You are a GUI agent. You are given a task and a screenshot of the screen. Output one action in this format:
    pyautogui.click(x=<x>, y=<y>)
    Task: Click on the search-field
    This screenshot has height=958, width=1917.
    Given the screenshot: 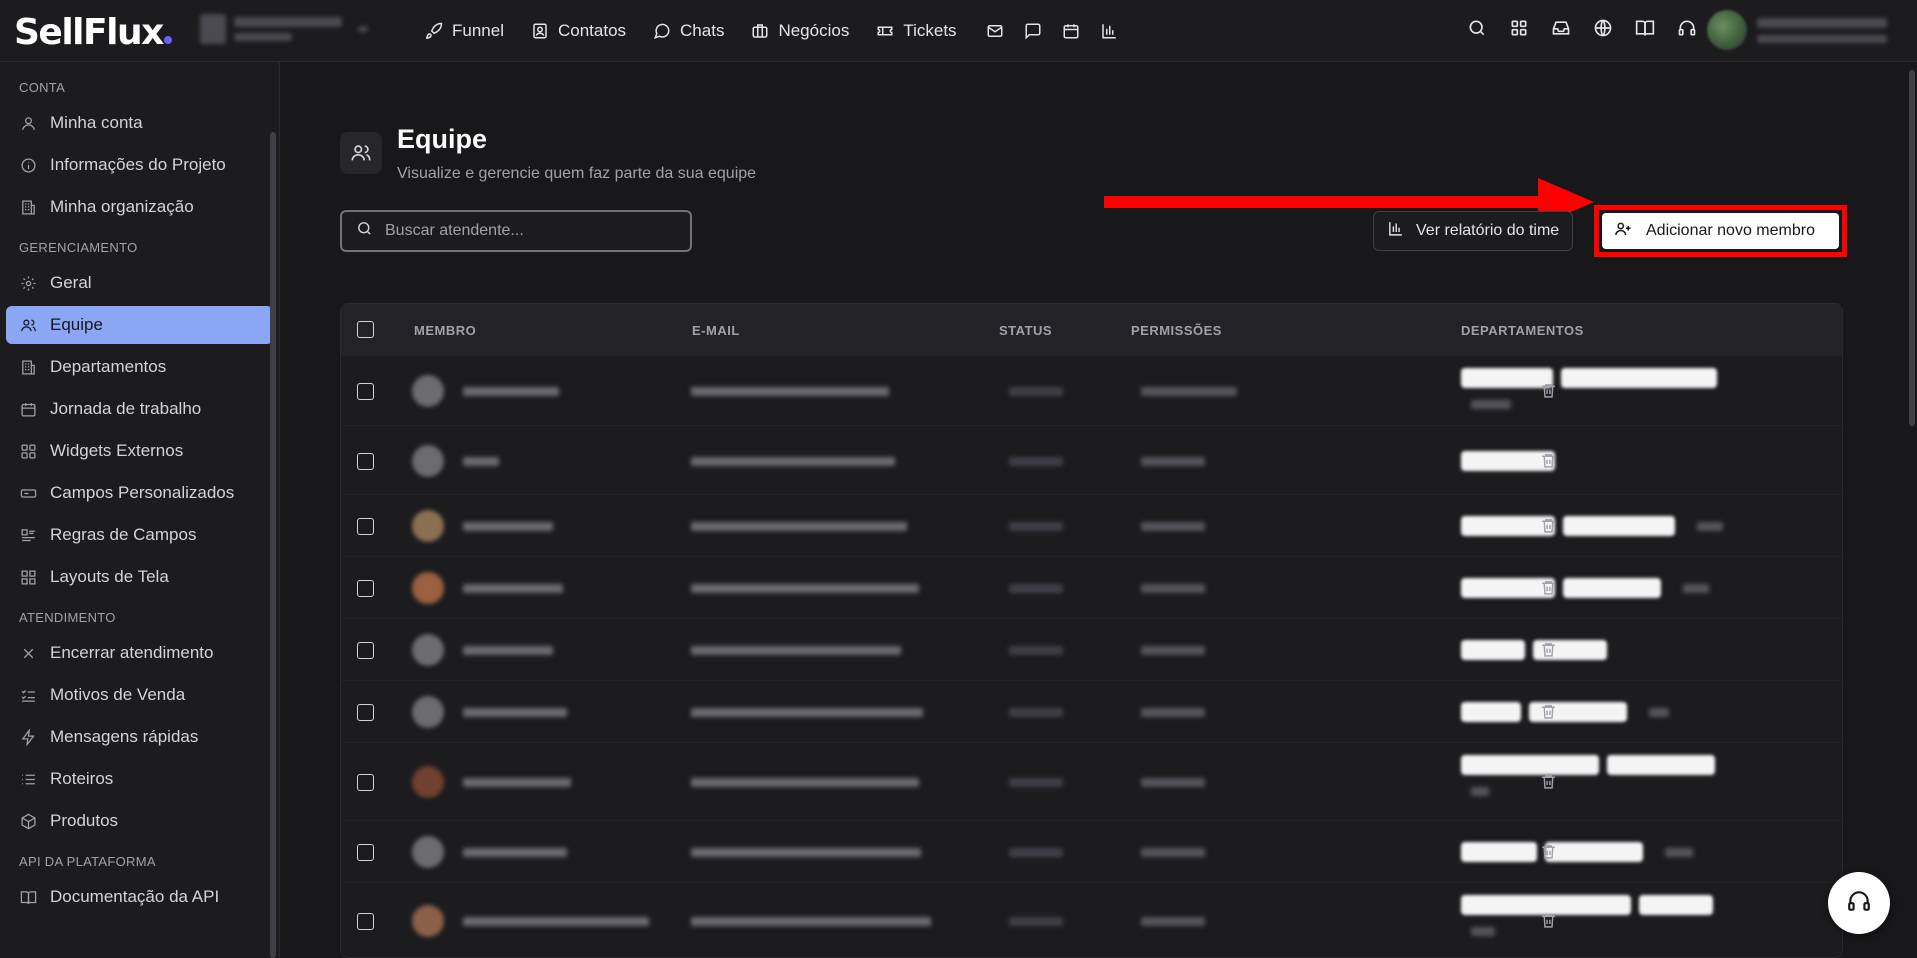 What is the action you would take?
    pyautogui.click(x=516, y=231)
    